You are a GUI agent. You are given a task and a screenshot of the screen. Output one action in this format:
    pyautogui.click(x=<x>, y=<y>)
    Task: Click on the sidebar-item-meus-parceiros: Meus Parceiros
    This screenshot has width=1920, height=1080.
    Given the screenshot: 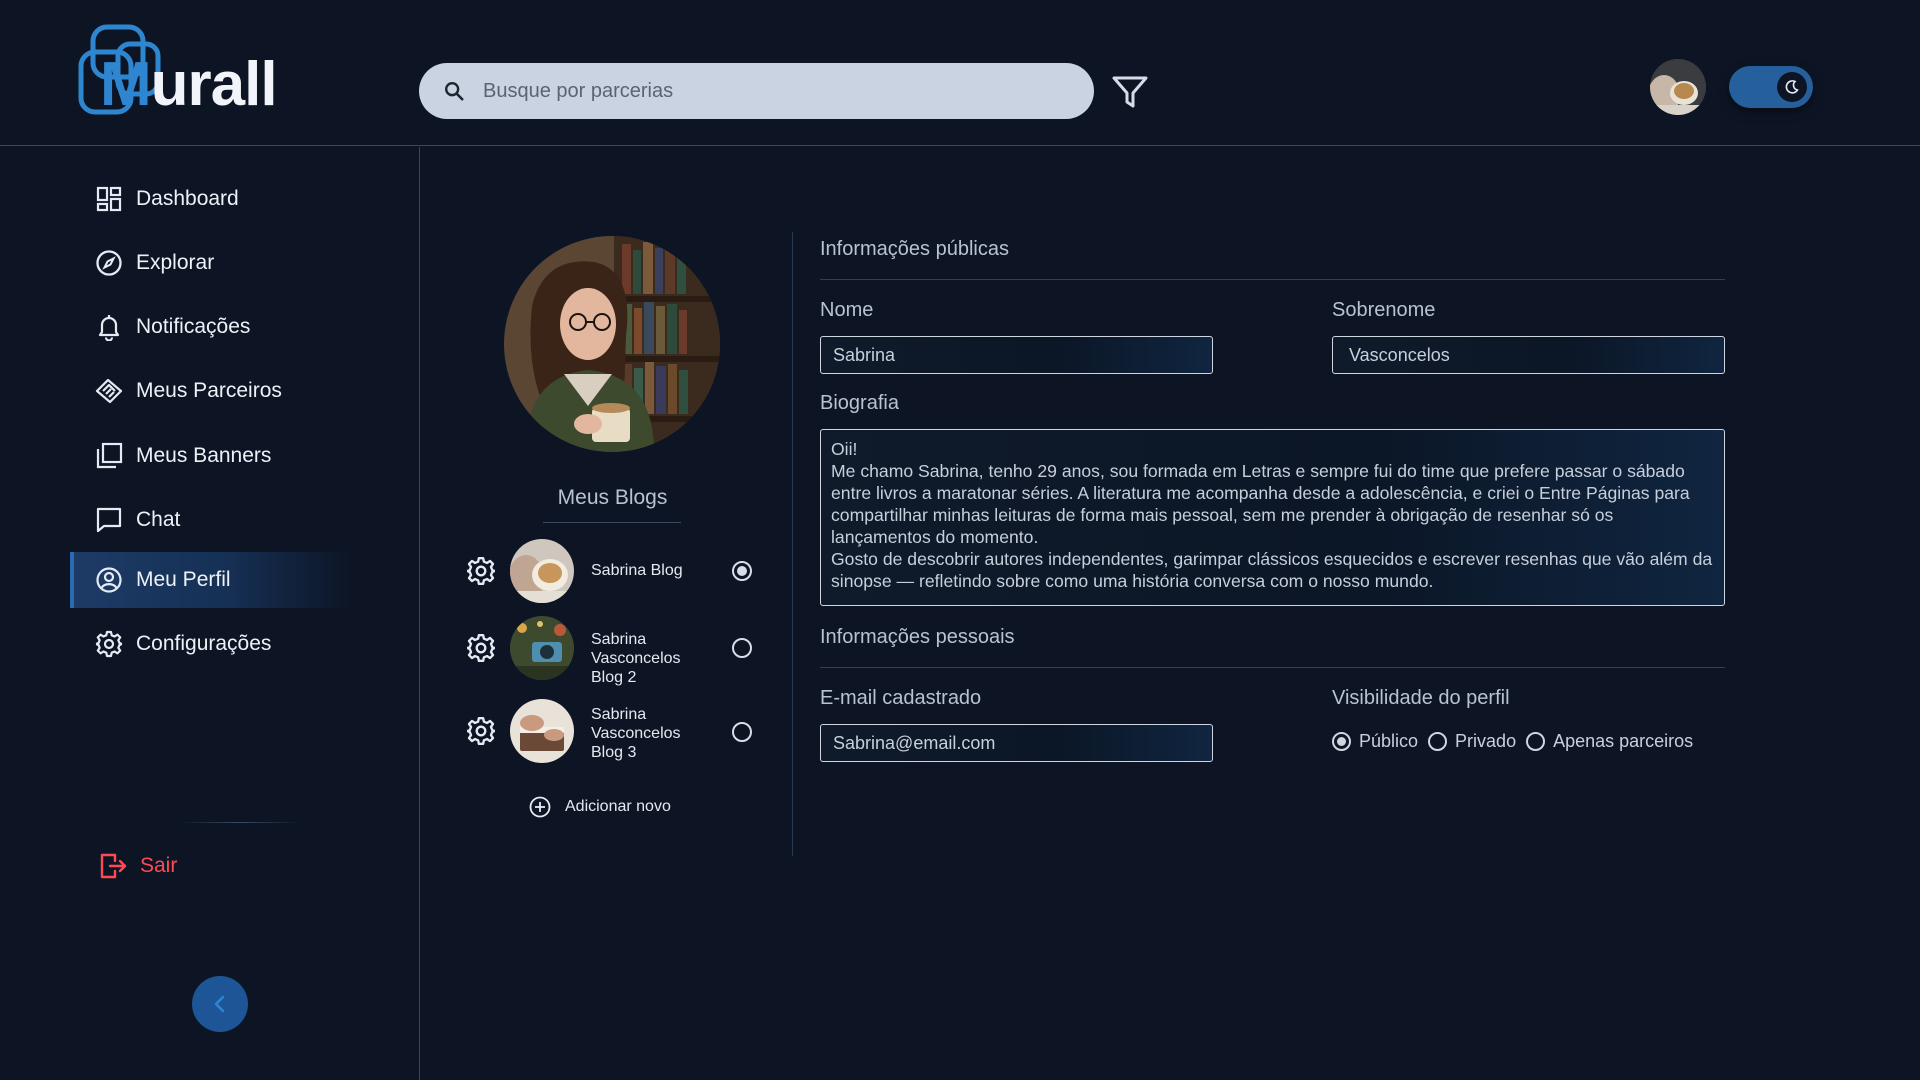 What is the action you would take?
    pyautogui.click(x=210, y=391)
    